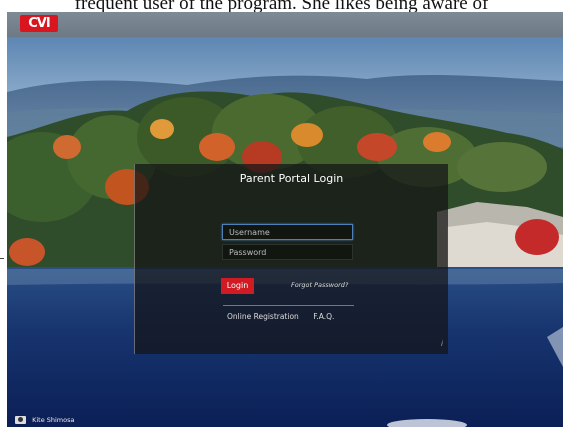 The width and height of the screenshot is (563, 427). What do you see at coordinates (291, 178) in the screenshot?
I see `login-title: Parent Portal Login` at bounding box center [291, 178].